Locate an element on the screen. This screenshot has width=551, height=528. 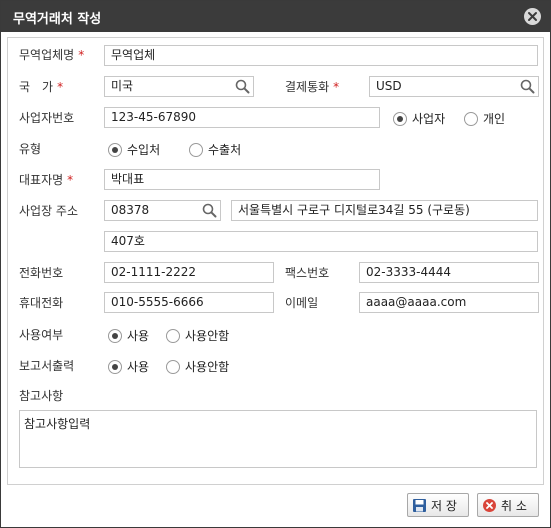
country-input: 미국 is located at coordinates (179, 86).